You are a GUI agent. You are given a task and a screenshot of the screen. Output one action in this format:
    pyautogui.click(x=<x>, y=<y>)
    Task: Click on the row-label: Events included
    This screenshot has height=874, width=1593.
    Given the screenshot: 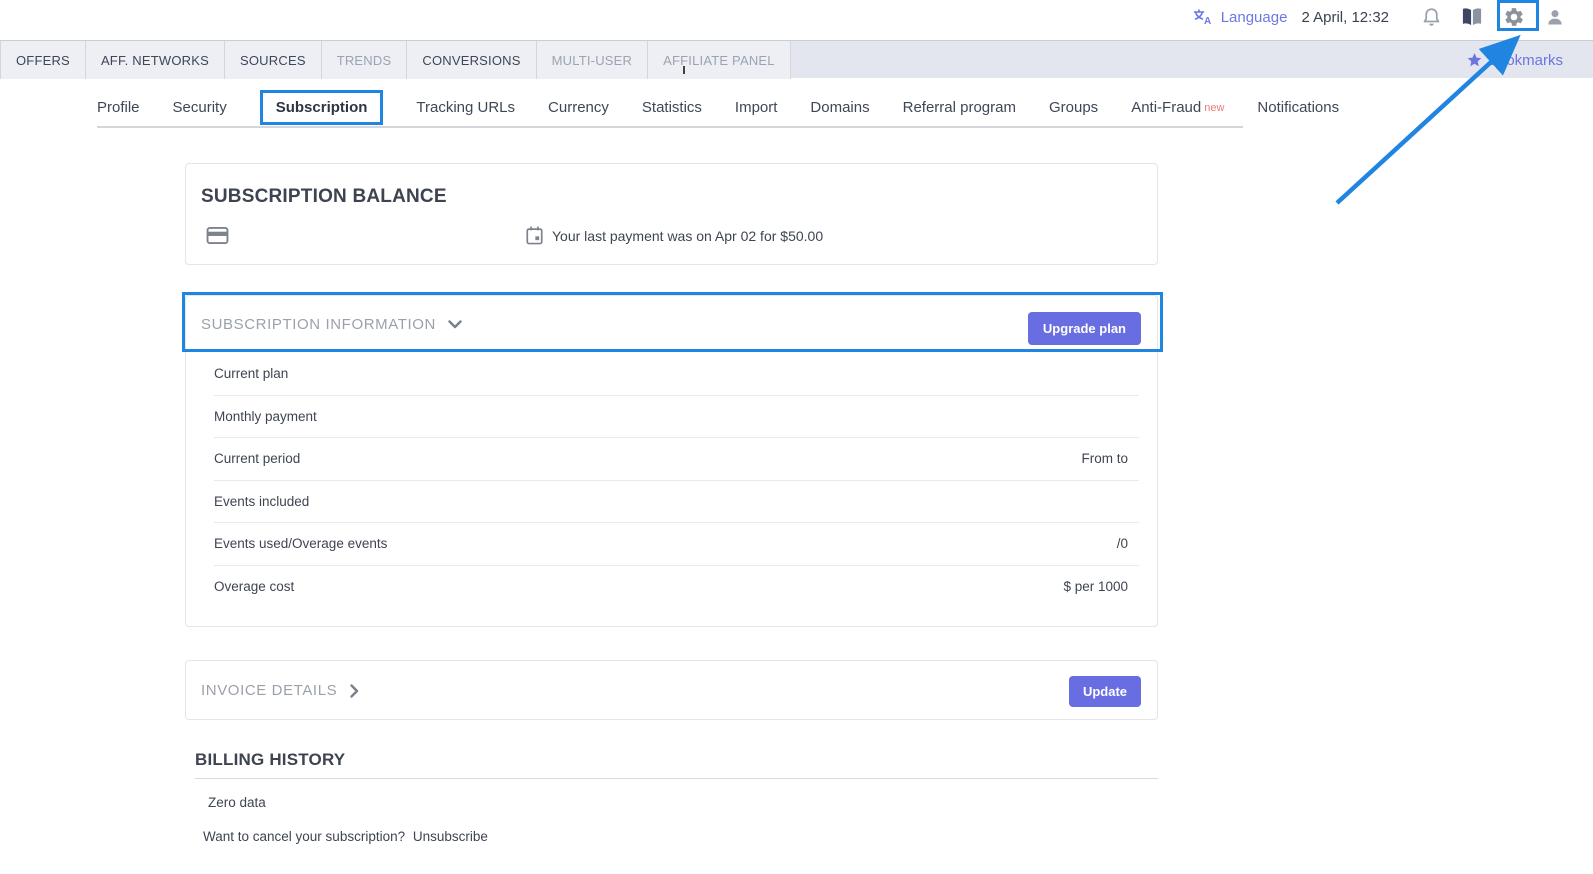 What is the action you would take?
    pyautogui.click(x=262, y=501)
    